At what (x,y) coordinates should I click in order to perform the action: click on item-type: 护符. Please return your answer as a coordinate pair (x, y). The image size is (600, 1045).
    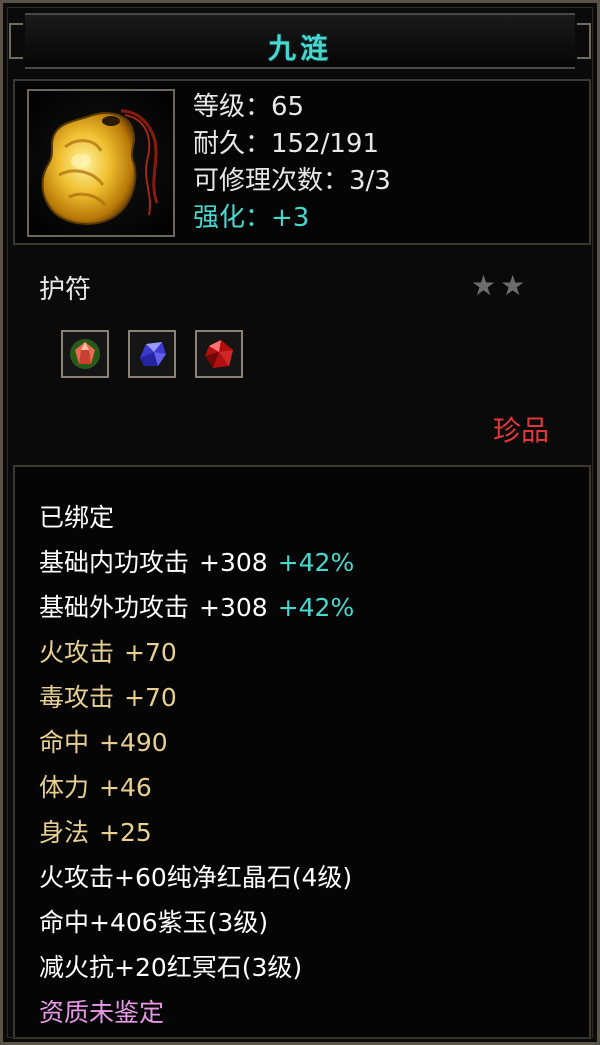
    Looking at the image, I should click on (65, 290).